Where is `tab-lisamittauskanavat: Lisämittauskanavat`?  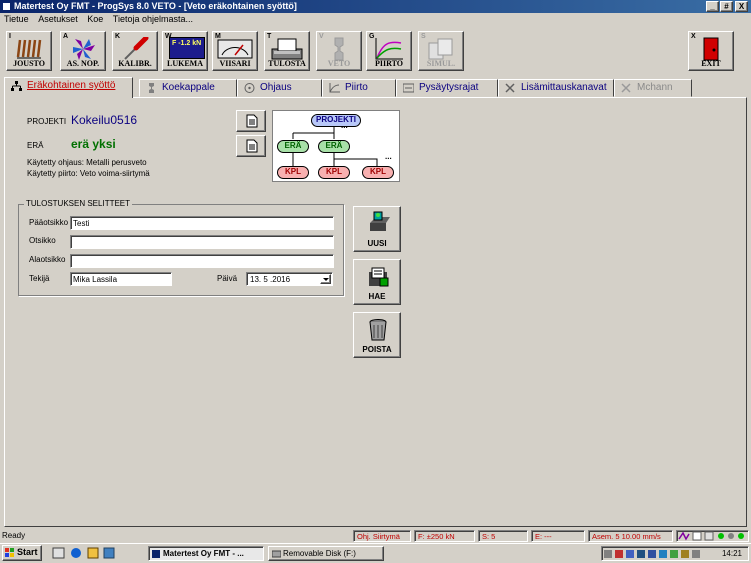 tab-lisamittauskanavat: Lisämittauskanavat is located at coordinates (556, 88).